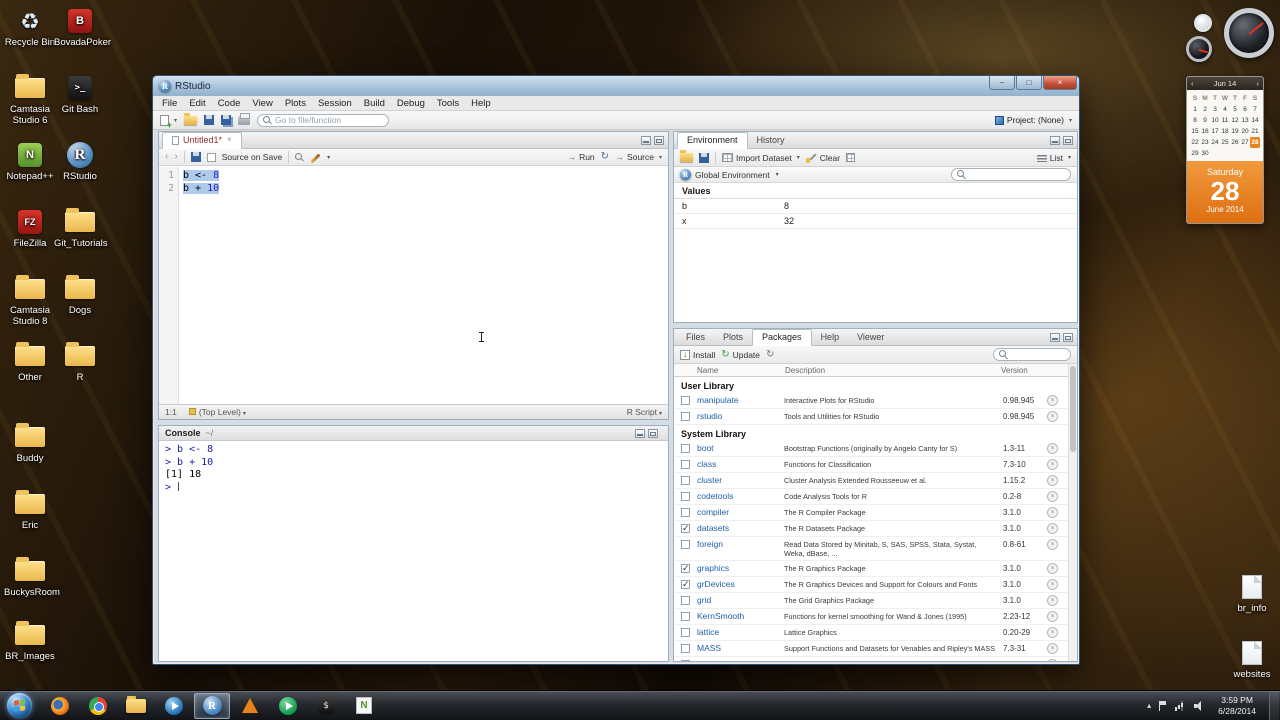 The image size is (1280, 720). What do you see at coordinates (1038, 354) in the screenshot?
I see `packages-search-input` at bounding box center [1038, 354].